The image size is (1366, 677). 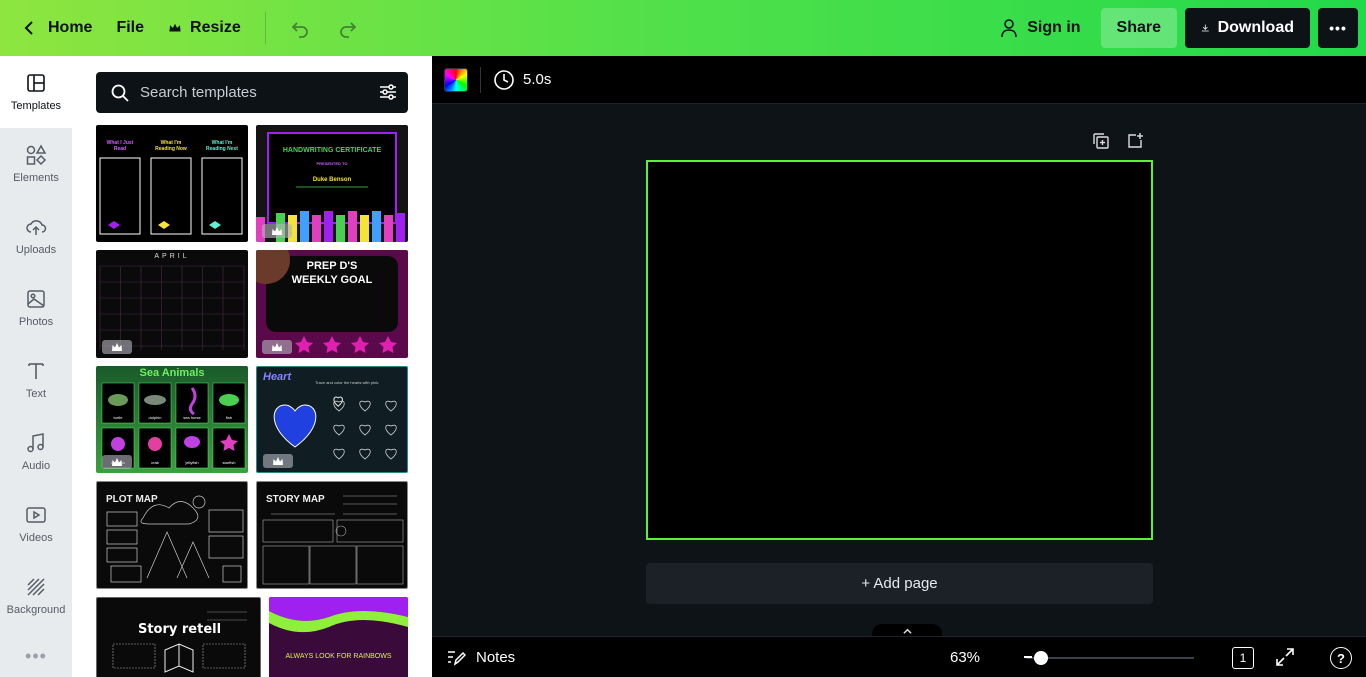 What do you see at coordinates (36, 596) in the screenshot?
I see `rail-item-background: Background` at bounding box center [36, 596].